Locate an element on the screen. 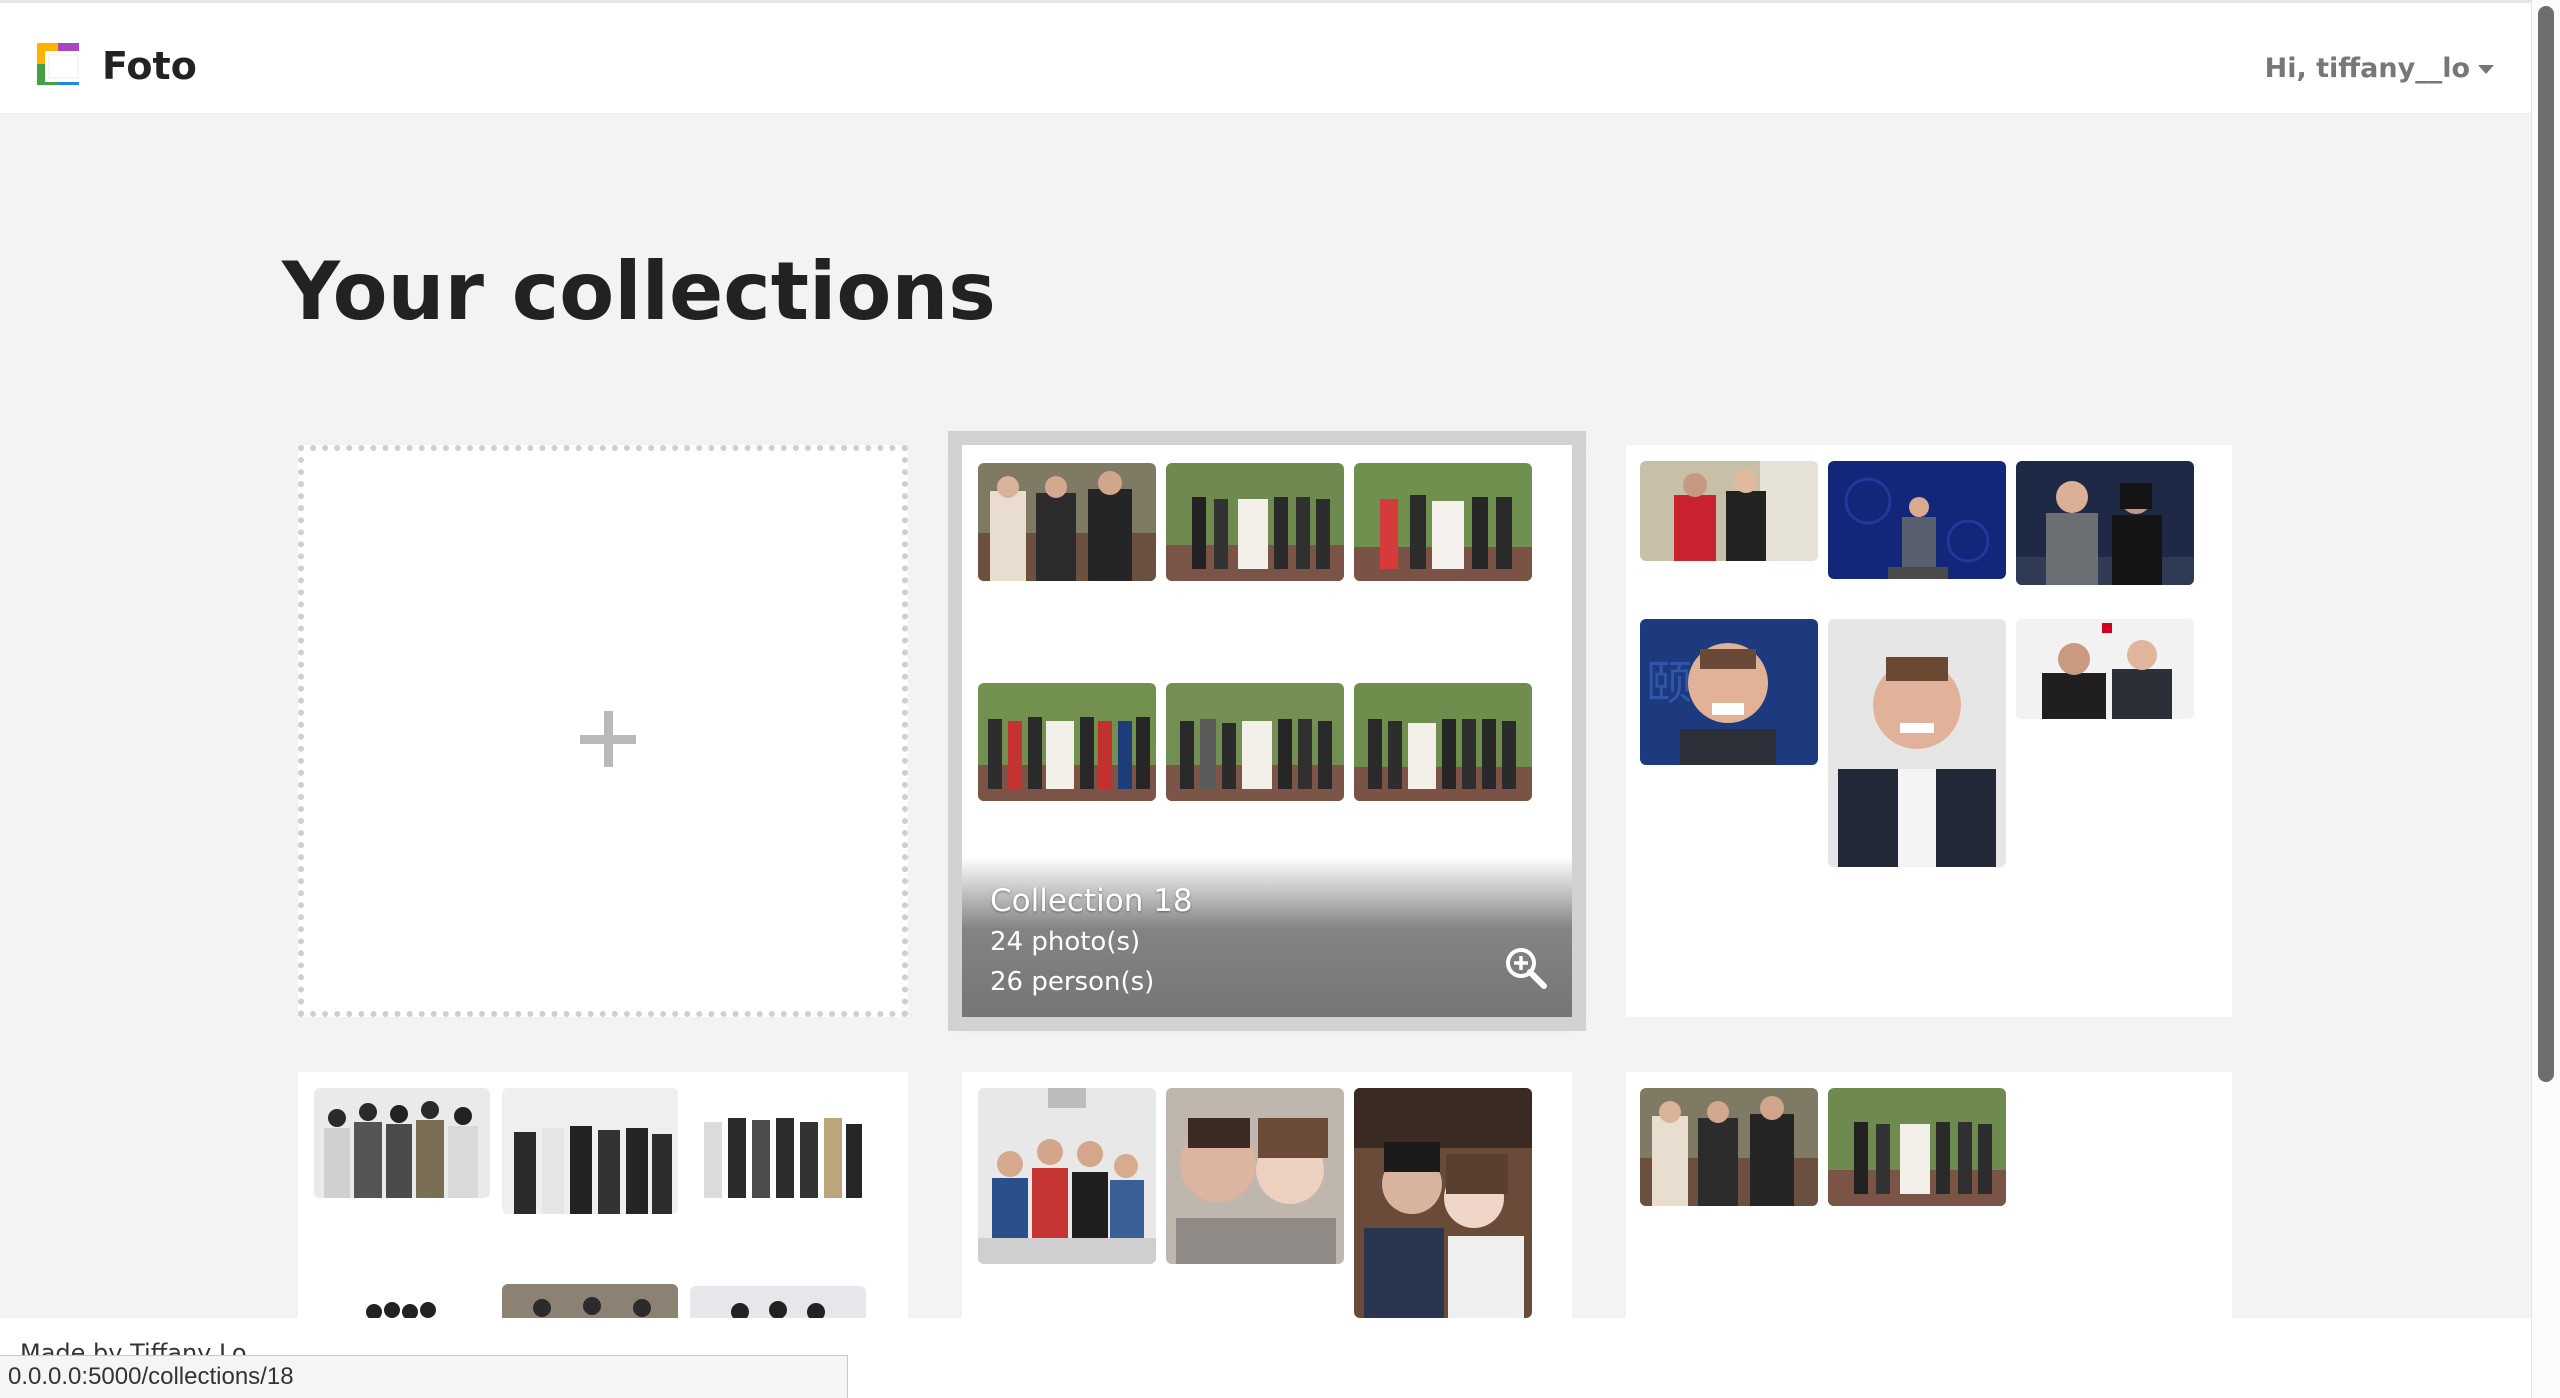 The image size is (2560, 1398). caret-down-icon is located at coordinates (2486, 69).